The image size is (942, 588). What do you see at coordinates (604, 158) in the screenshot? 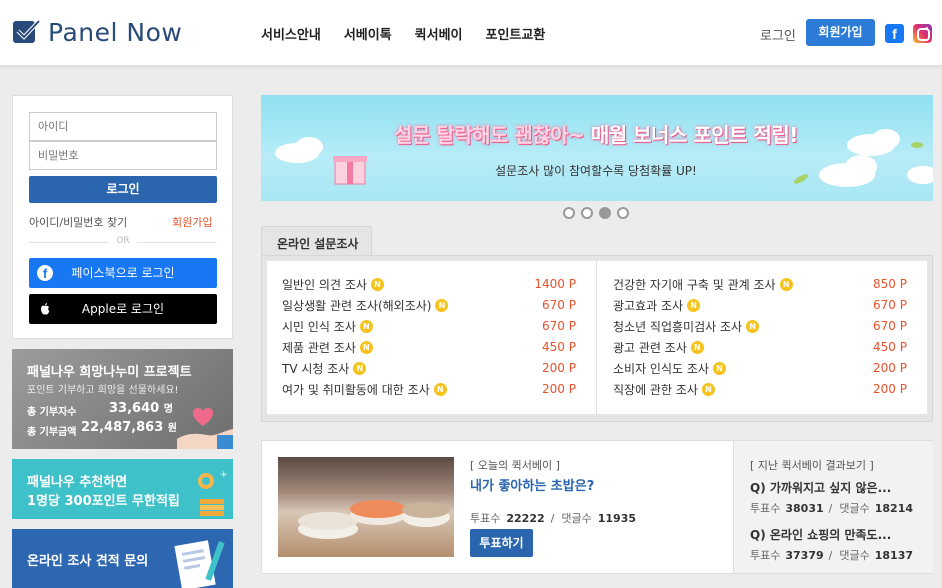
I see `banner-clouds` at bounding box center [604, 158].